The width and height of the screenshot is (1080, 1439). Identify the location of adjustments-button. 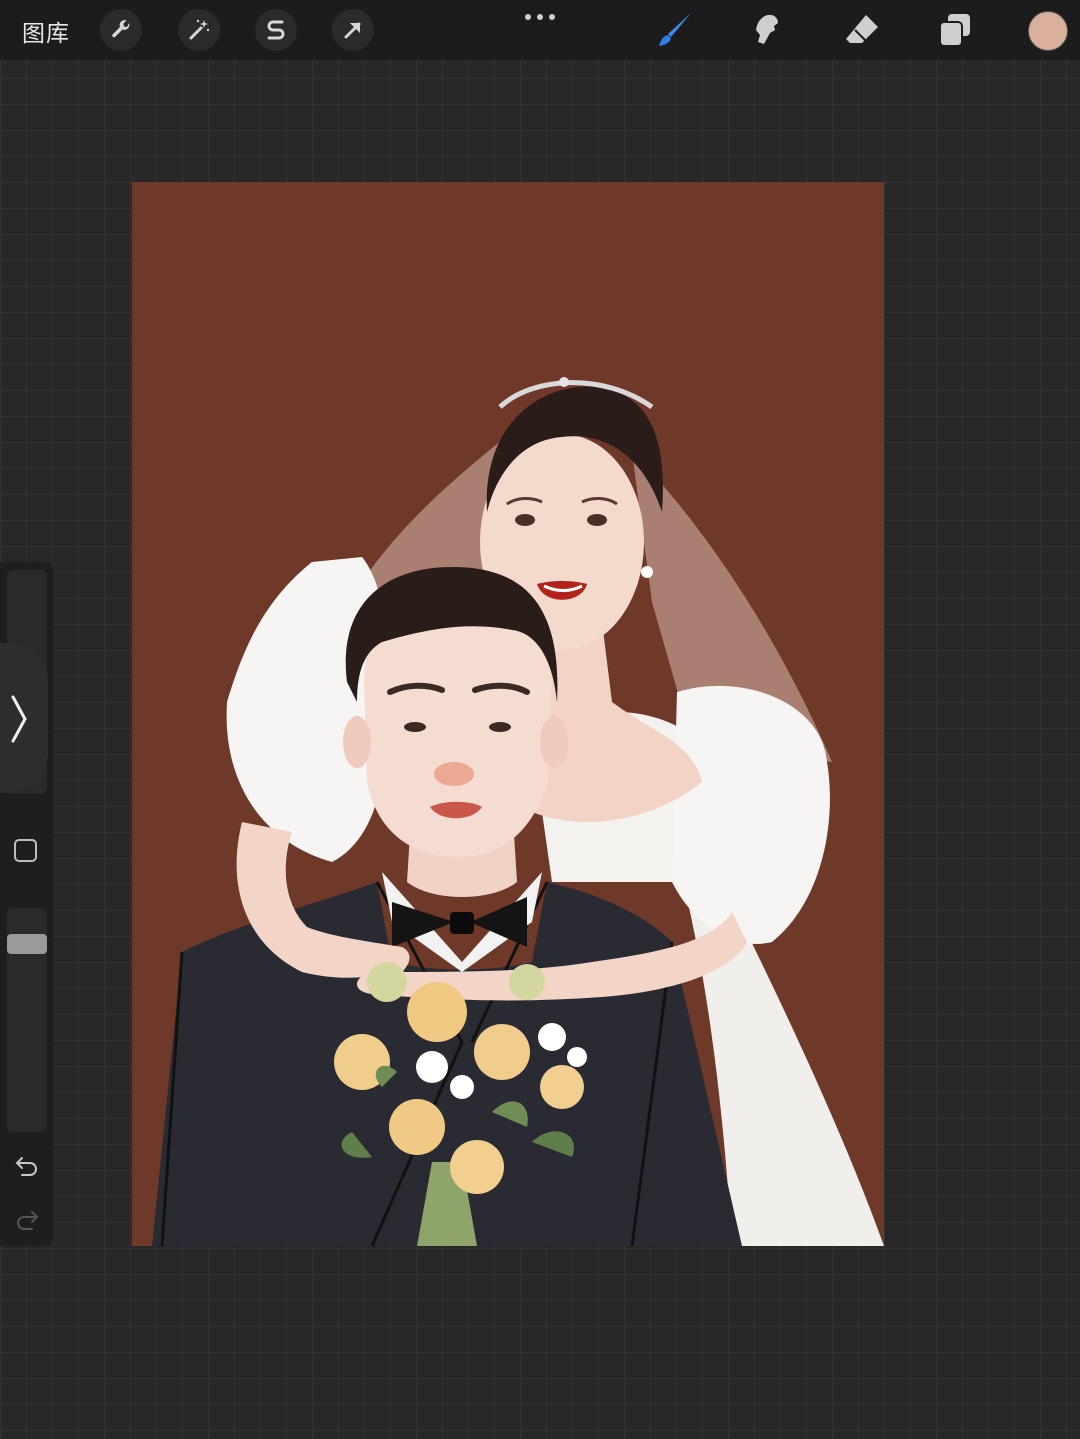
(199, 30).